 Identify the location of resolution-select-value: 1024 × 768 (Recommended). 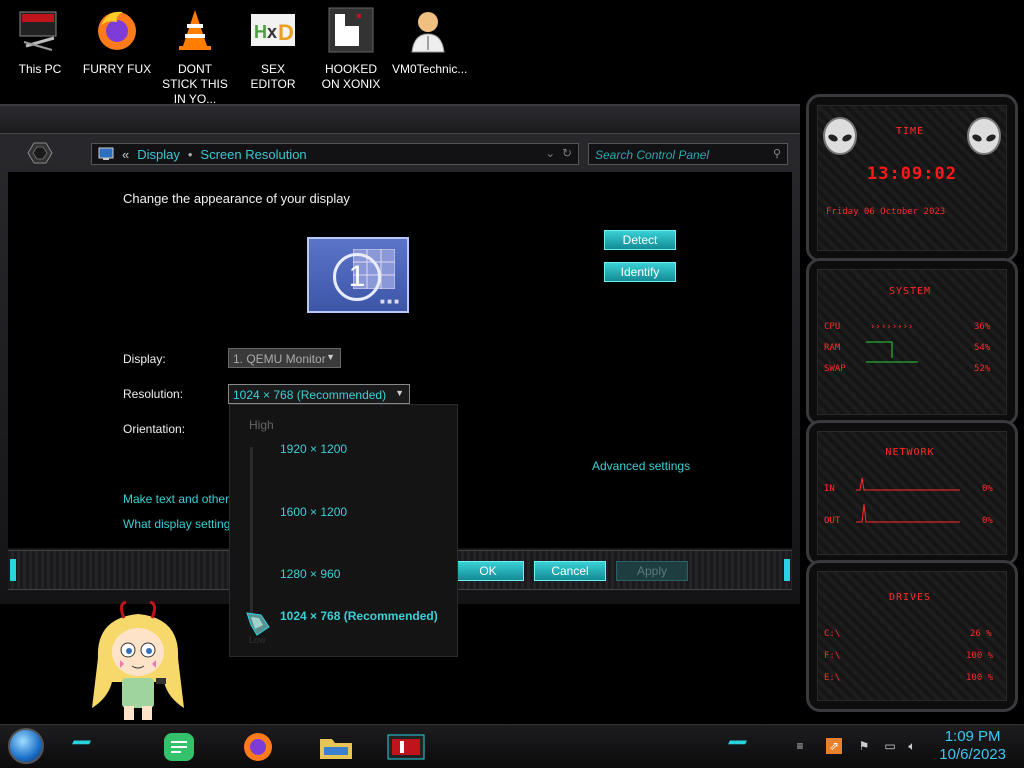
(310, 395).